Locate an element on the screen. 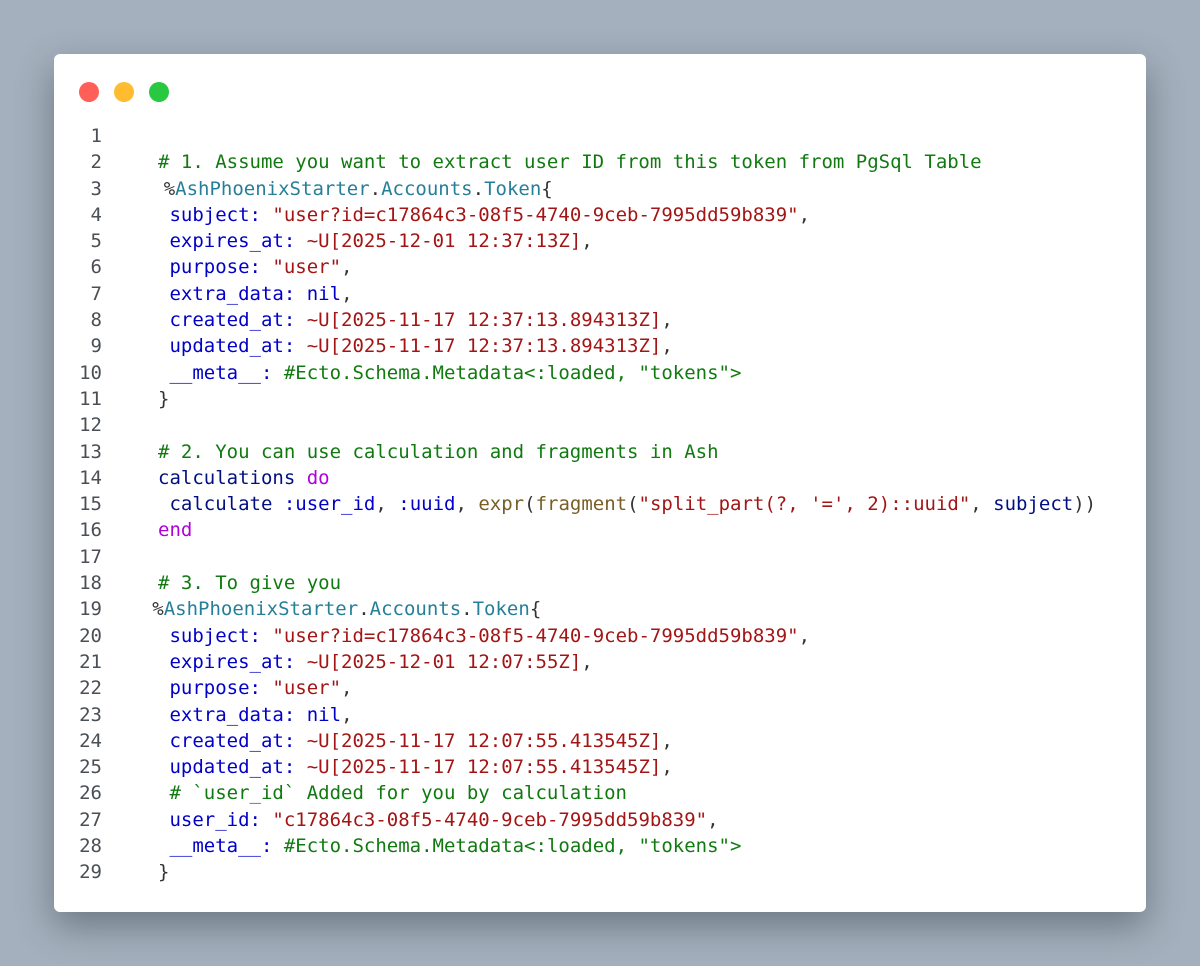  code-token: # `user_id` Added for you by calculation is located at coordinates (398, 793).